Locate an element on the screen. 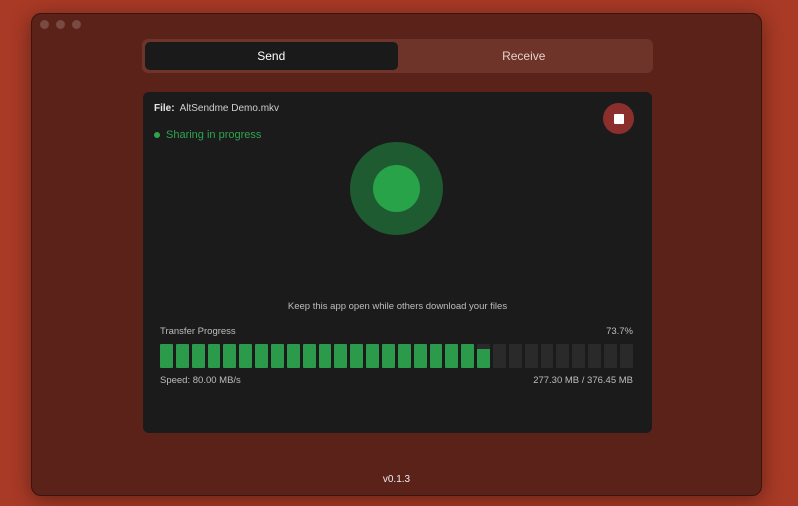 The height and width of the screenshot is (506, 798). window-controls is located at coordinates (60, 24).